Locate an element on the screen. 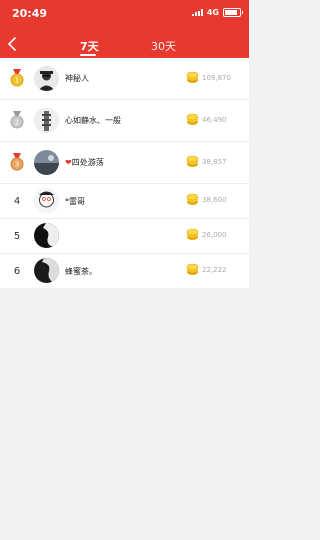 The width and height of the screenshot is (320, 540). heart-icon: ❤ is located at coordinates (68, 162).